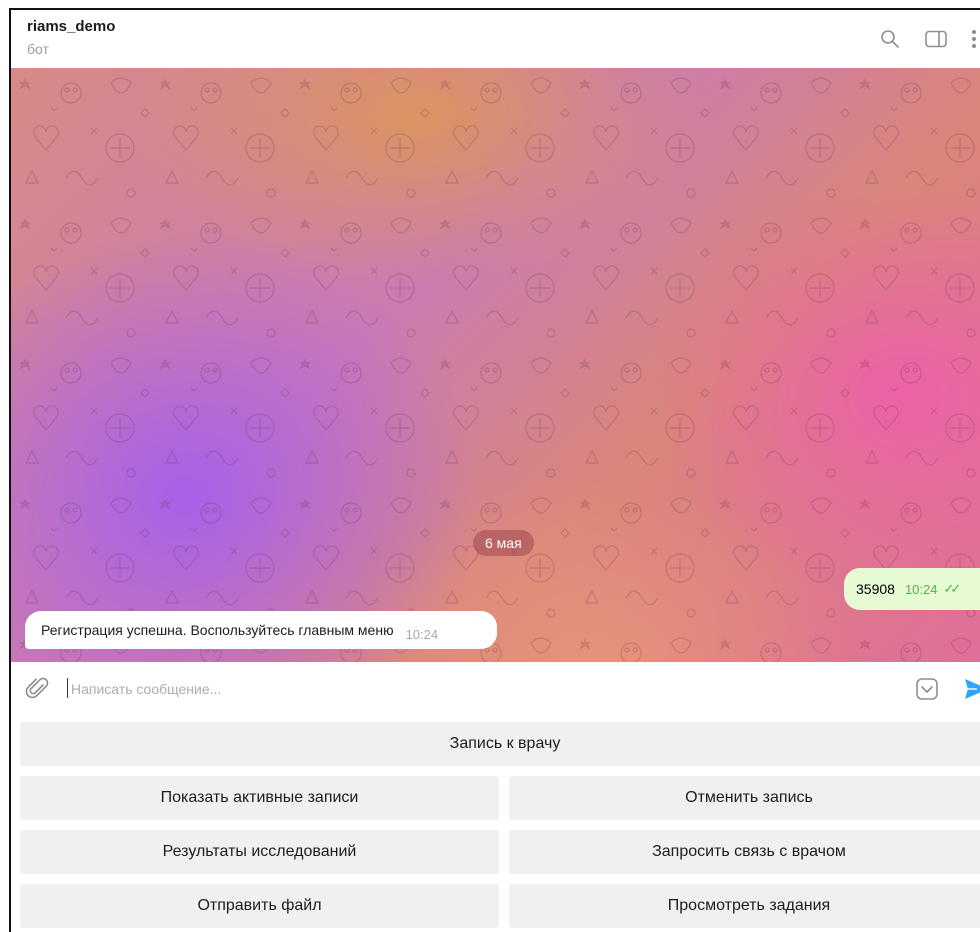 The width and height of the screenshot is (980, 932). What do you see at coordinates (71, 26) in the screenshot?
I see `chat-title: riams_demo` at bounding box center [71, 26].